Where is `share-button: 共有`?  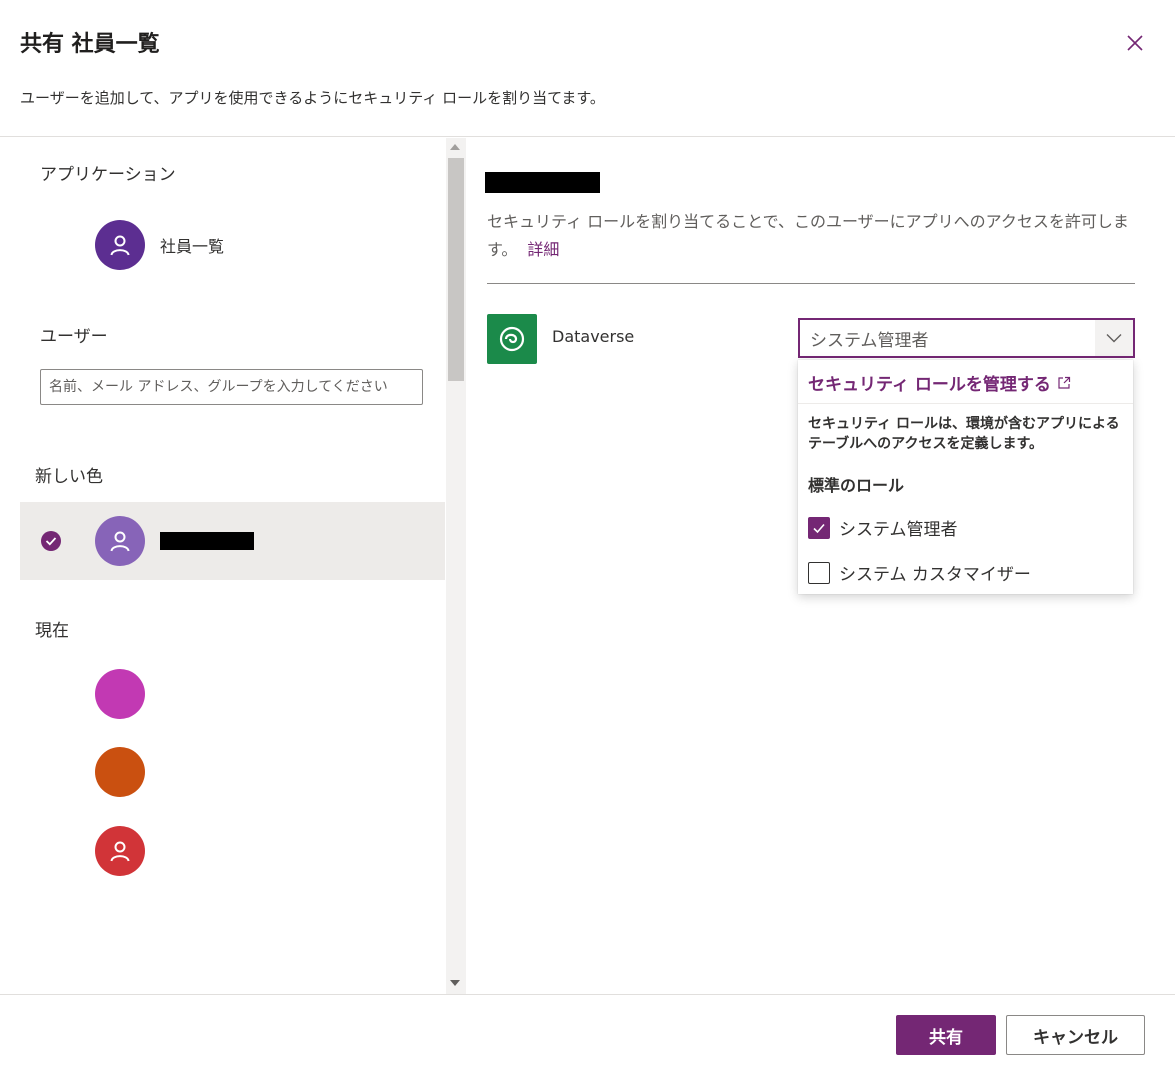 share-button: 共有 is located at coordinates (946, 1035).